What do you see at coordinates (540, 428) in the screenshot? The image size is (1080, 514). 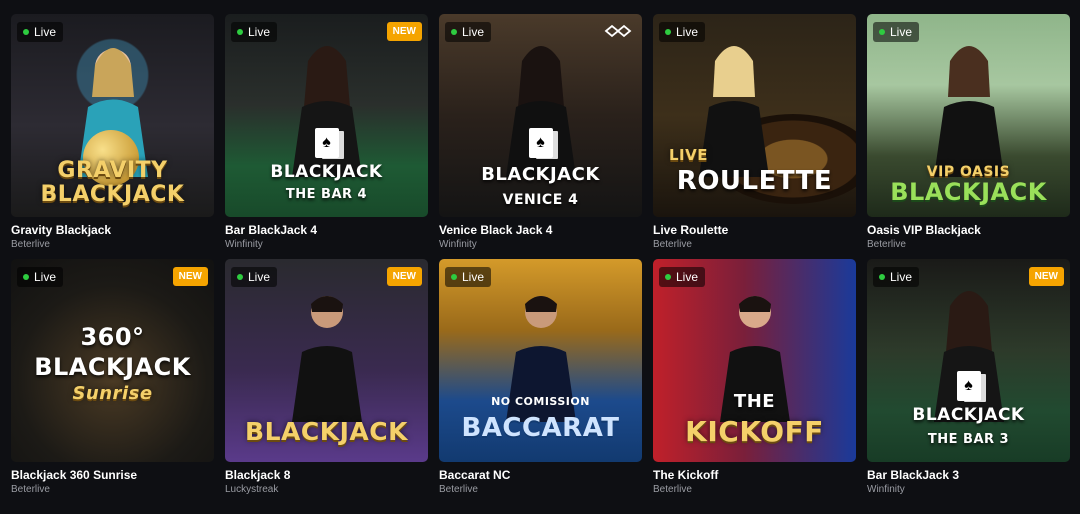 I see `game-logo-bottom: BACCARAT` at bounding box center [540, 428].